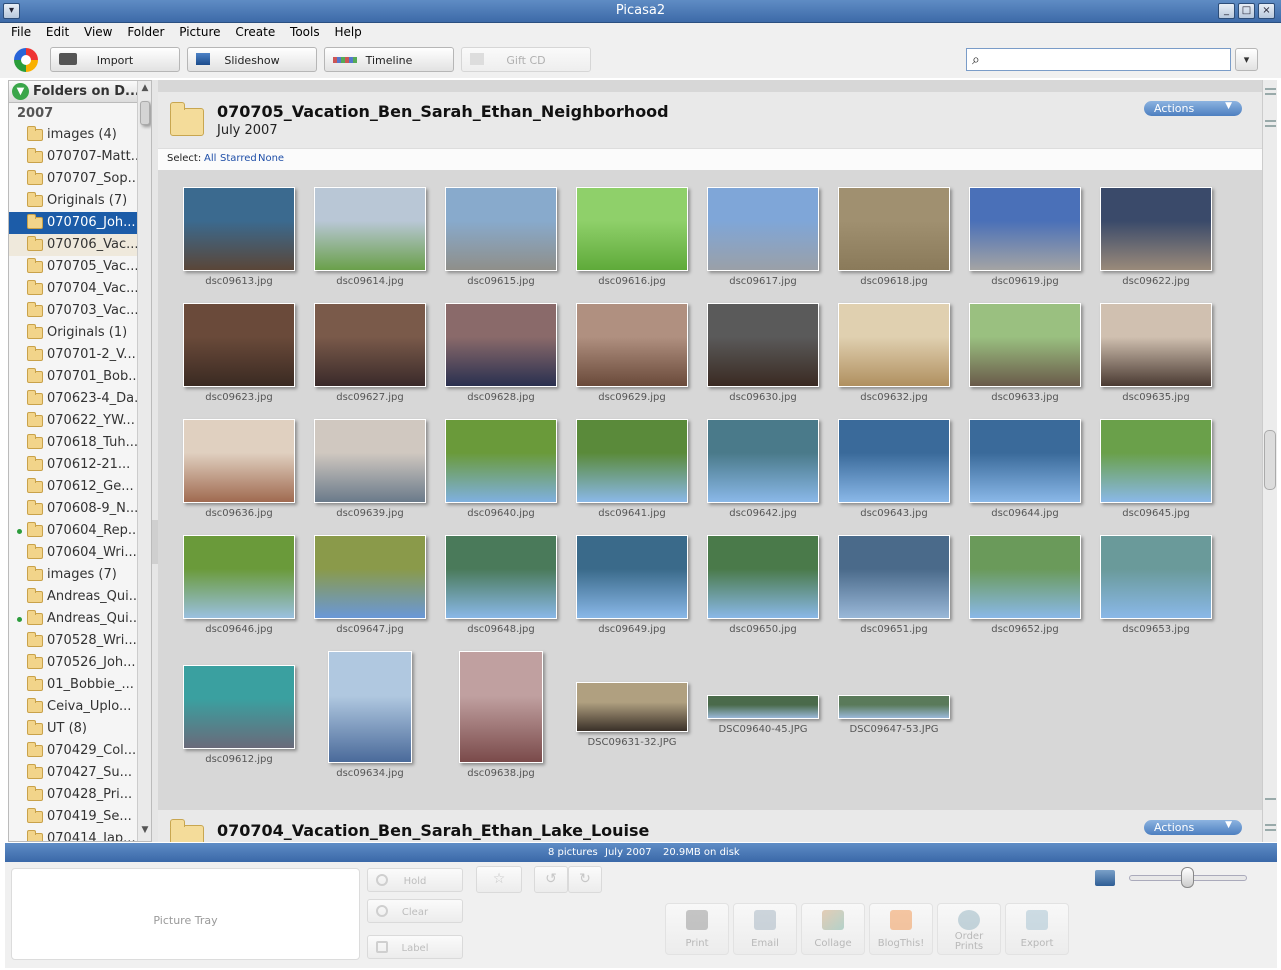 The image size is (1281, 970). I want to click on select-starred-link: Starred, so click(238, 158).